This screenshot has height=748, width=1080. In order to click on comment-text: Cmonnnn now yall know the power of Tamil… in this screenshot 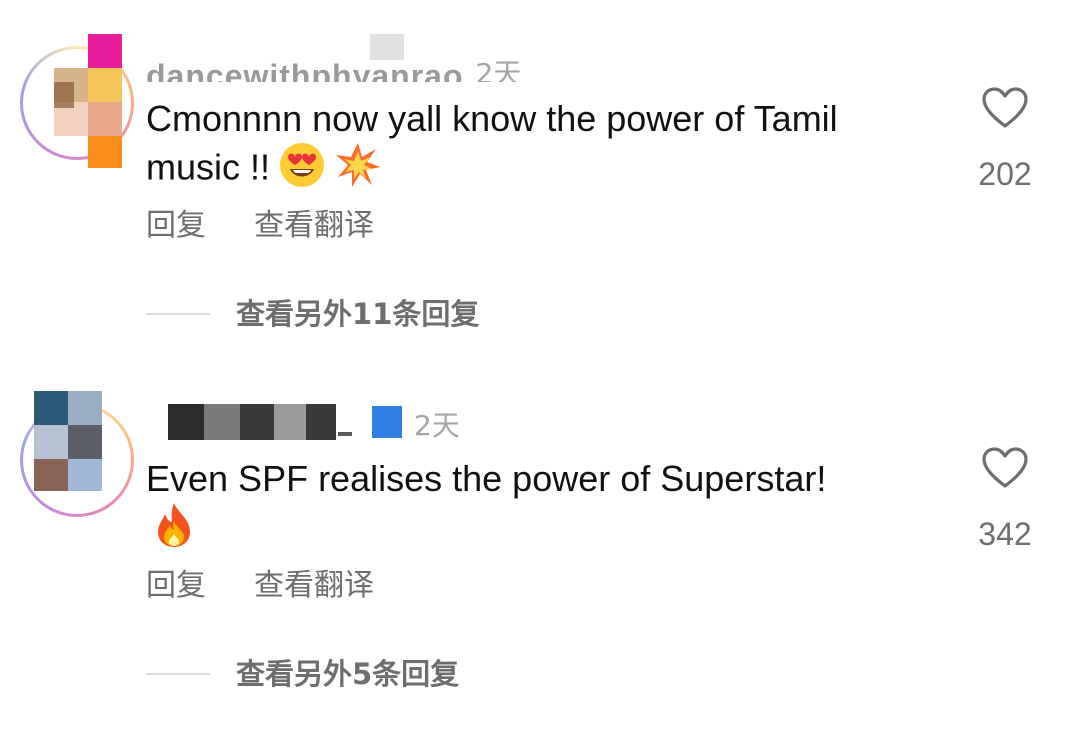, I will do `click(541, 148)`.